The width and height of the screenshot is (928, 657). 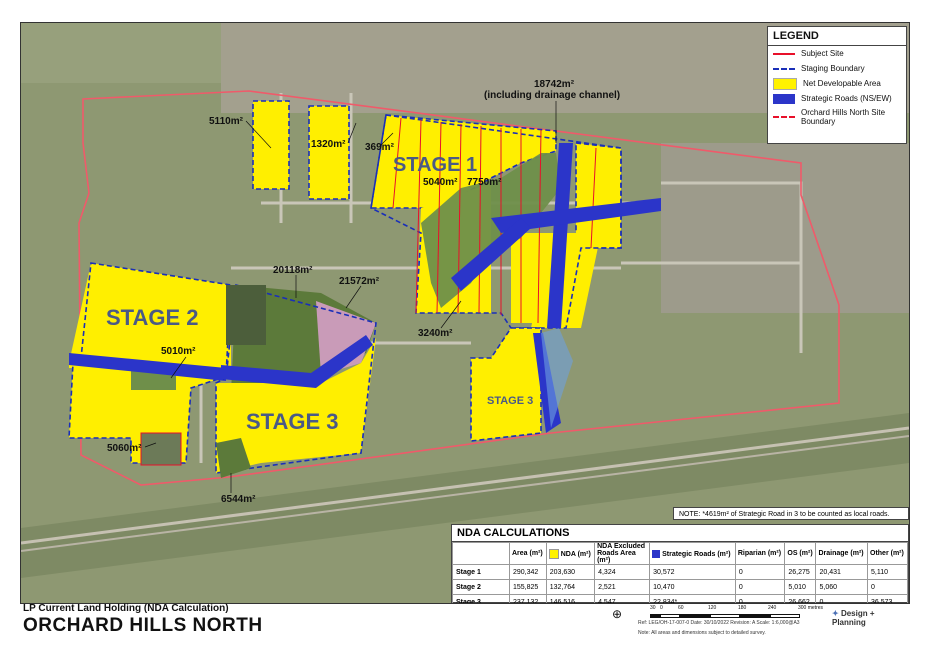 What do you see at coordinates (841, 553) in the screenshot?
I see `nda-header-cell: Drainage (m²)` at bounding box center [841, 553].